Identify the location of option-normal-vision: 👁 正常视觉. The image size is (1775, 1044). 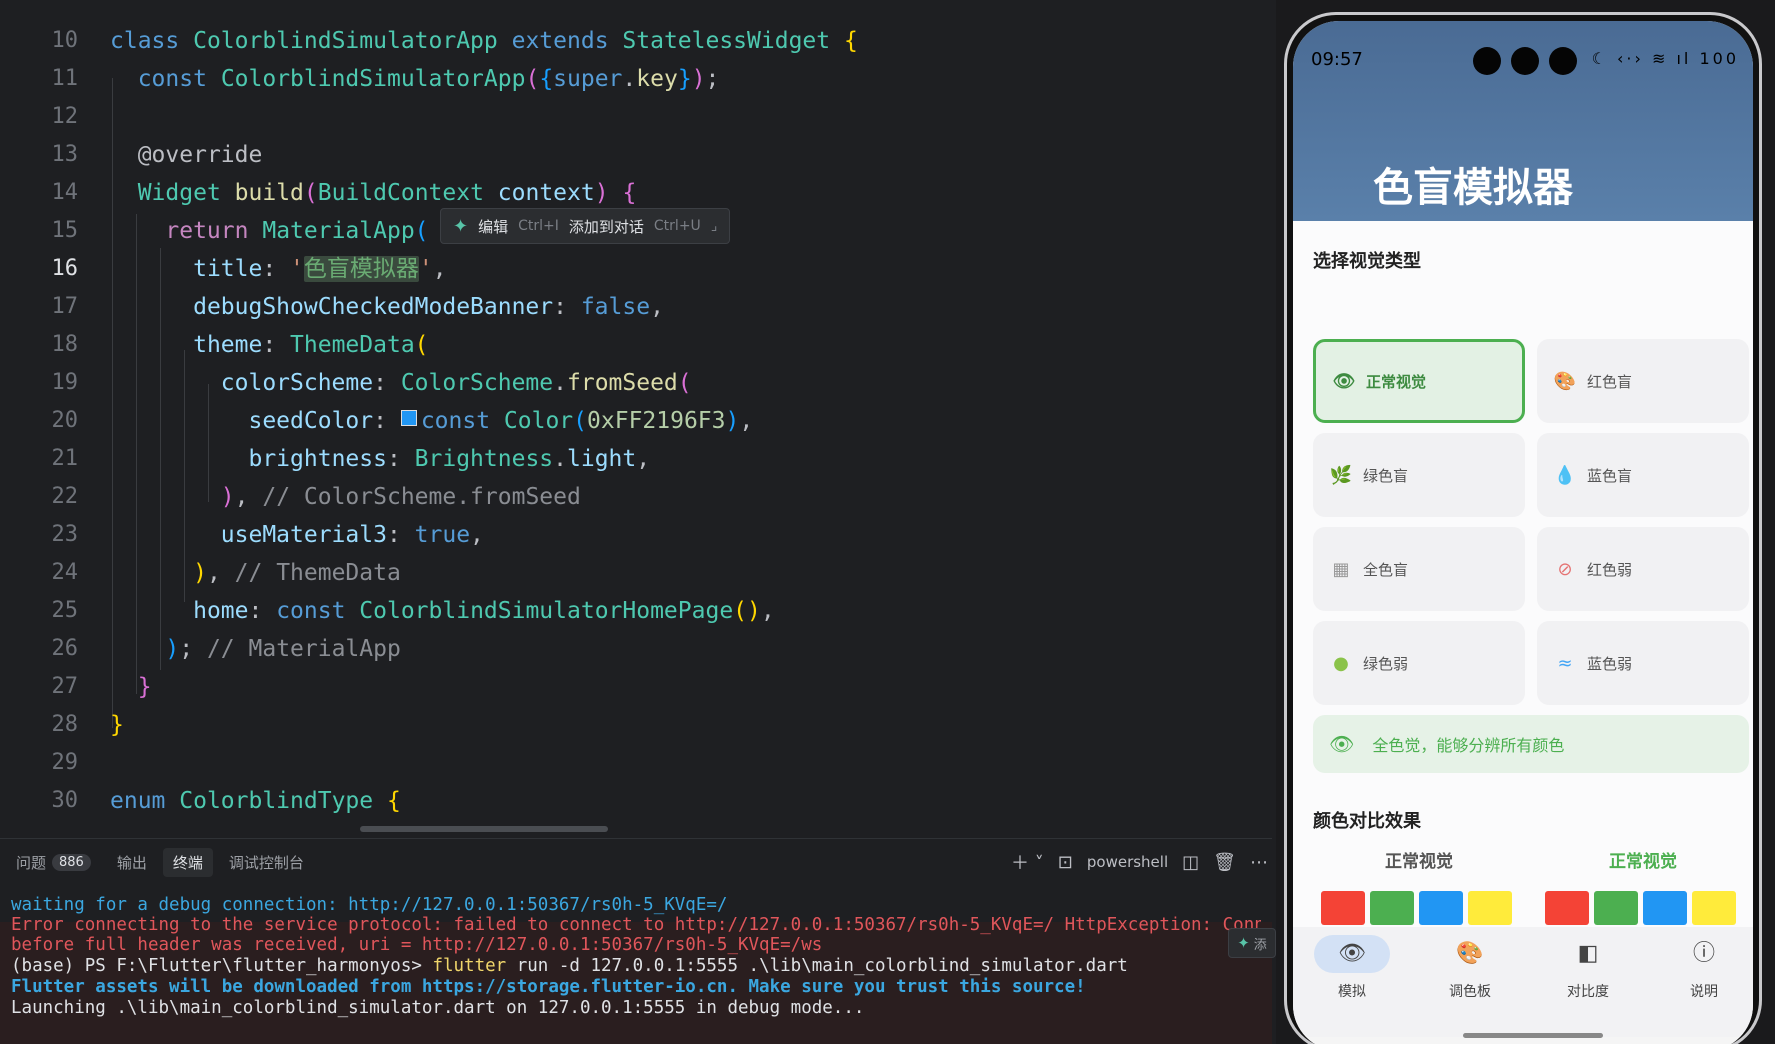
(1419, 381).